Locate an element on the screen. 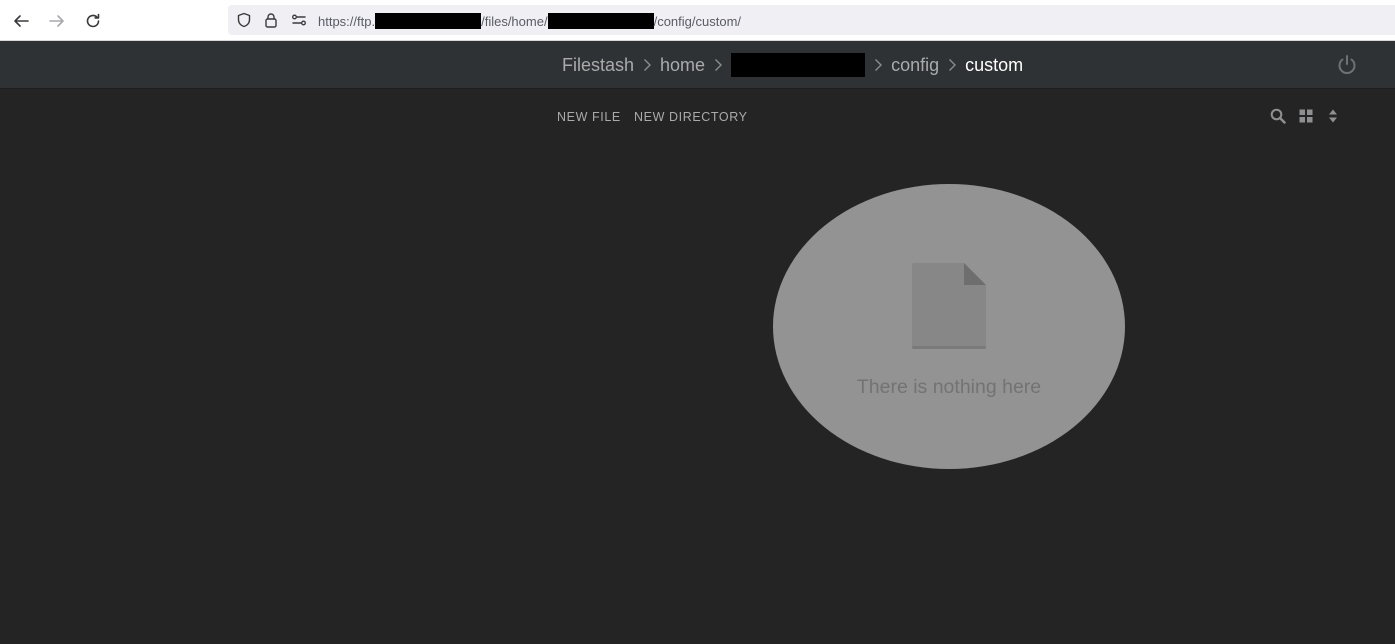 This screenshot has height=644, width=1395. logout-button is located at coordinates (1347, 65).